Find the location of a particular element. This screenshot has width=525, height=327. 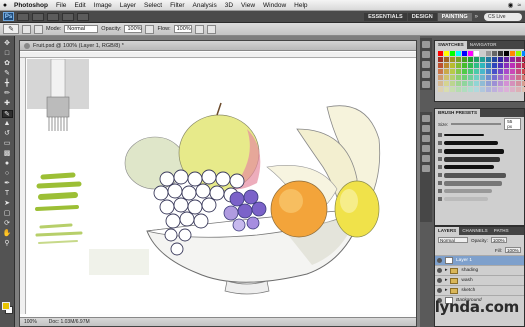

layer-opacity-field: 100% is located at coordinates (498, 240).